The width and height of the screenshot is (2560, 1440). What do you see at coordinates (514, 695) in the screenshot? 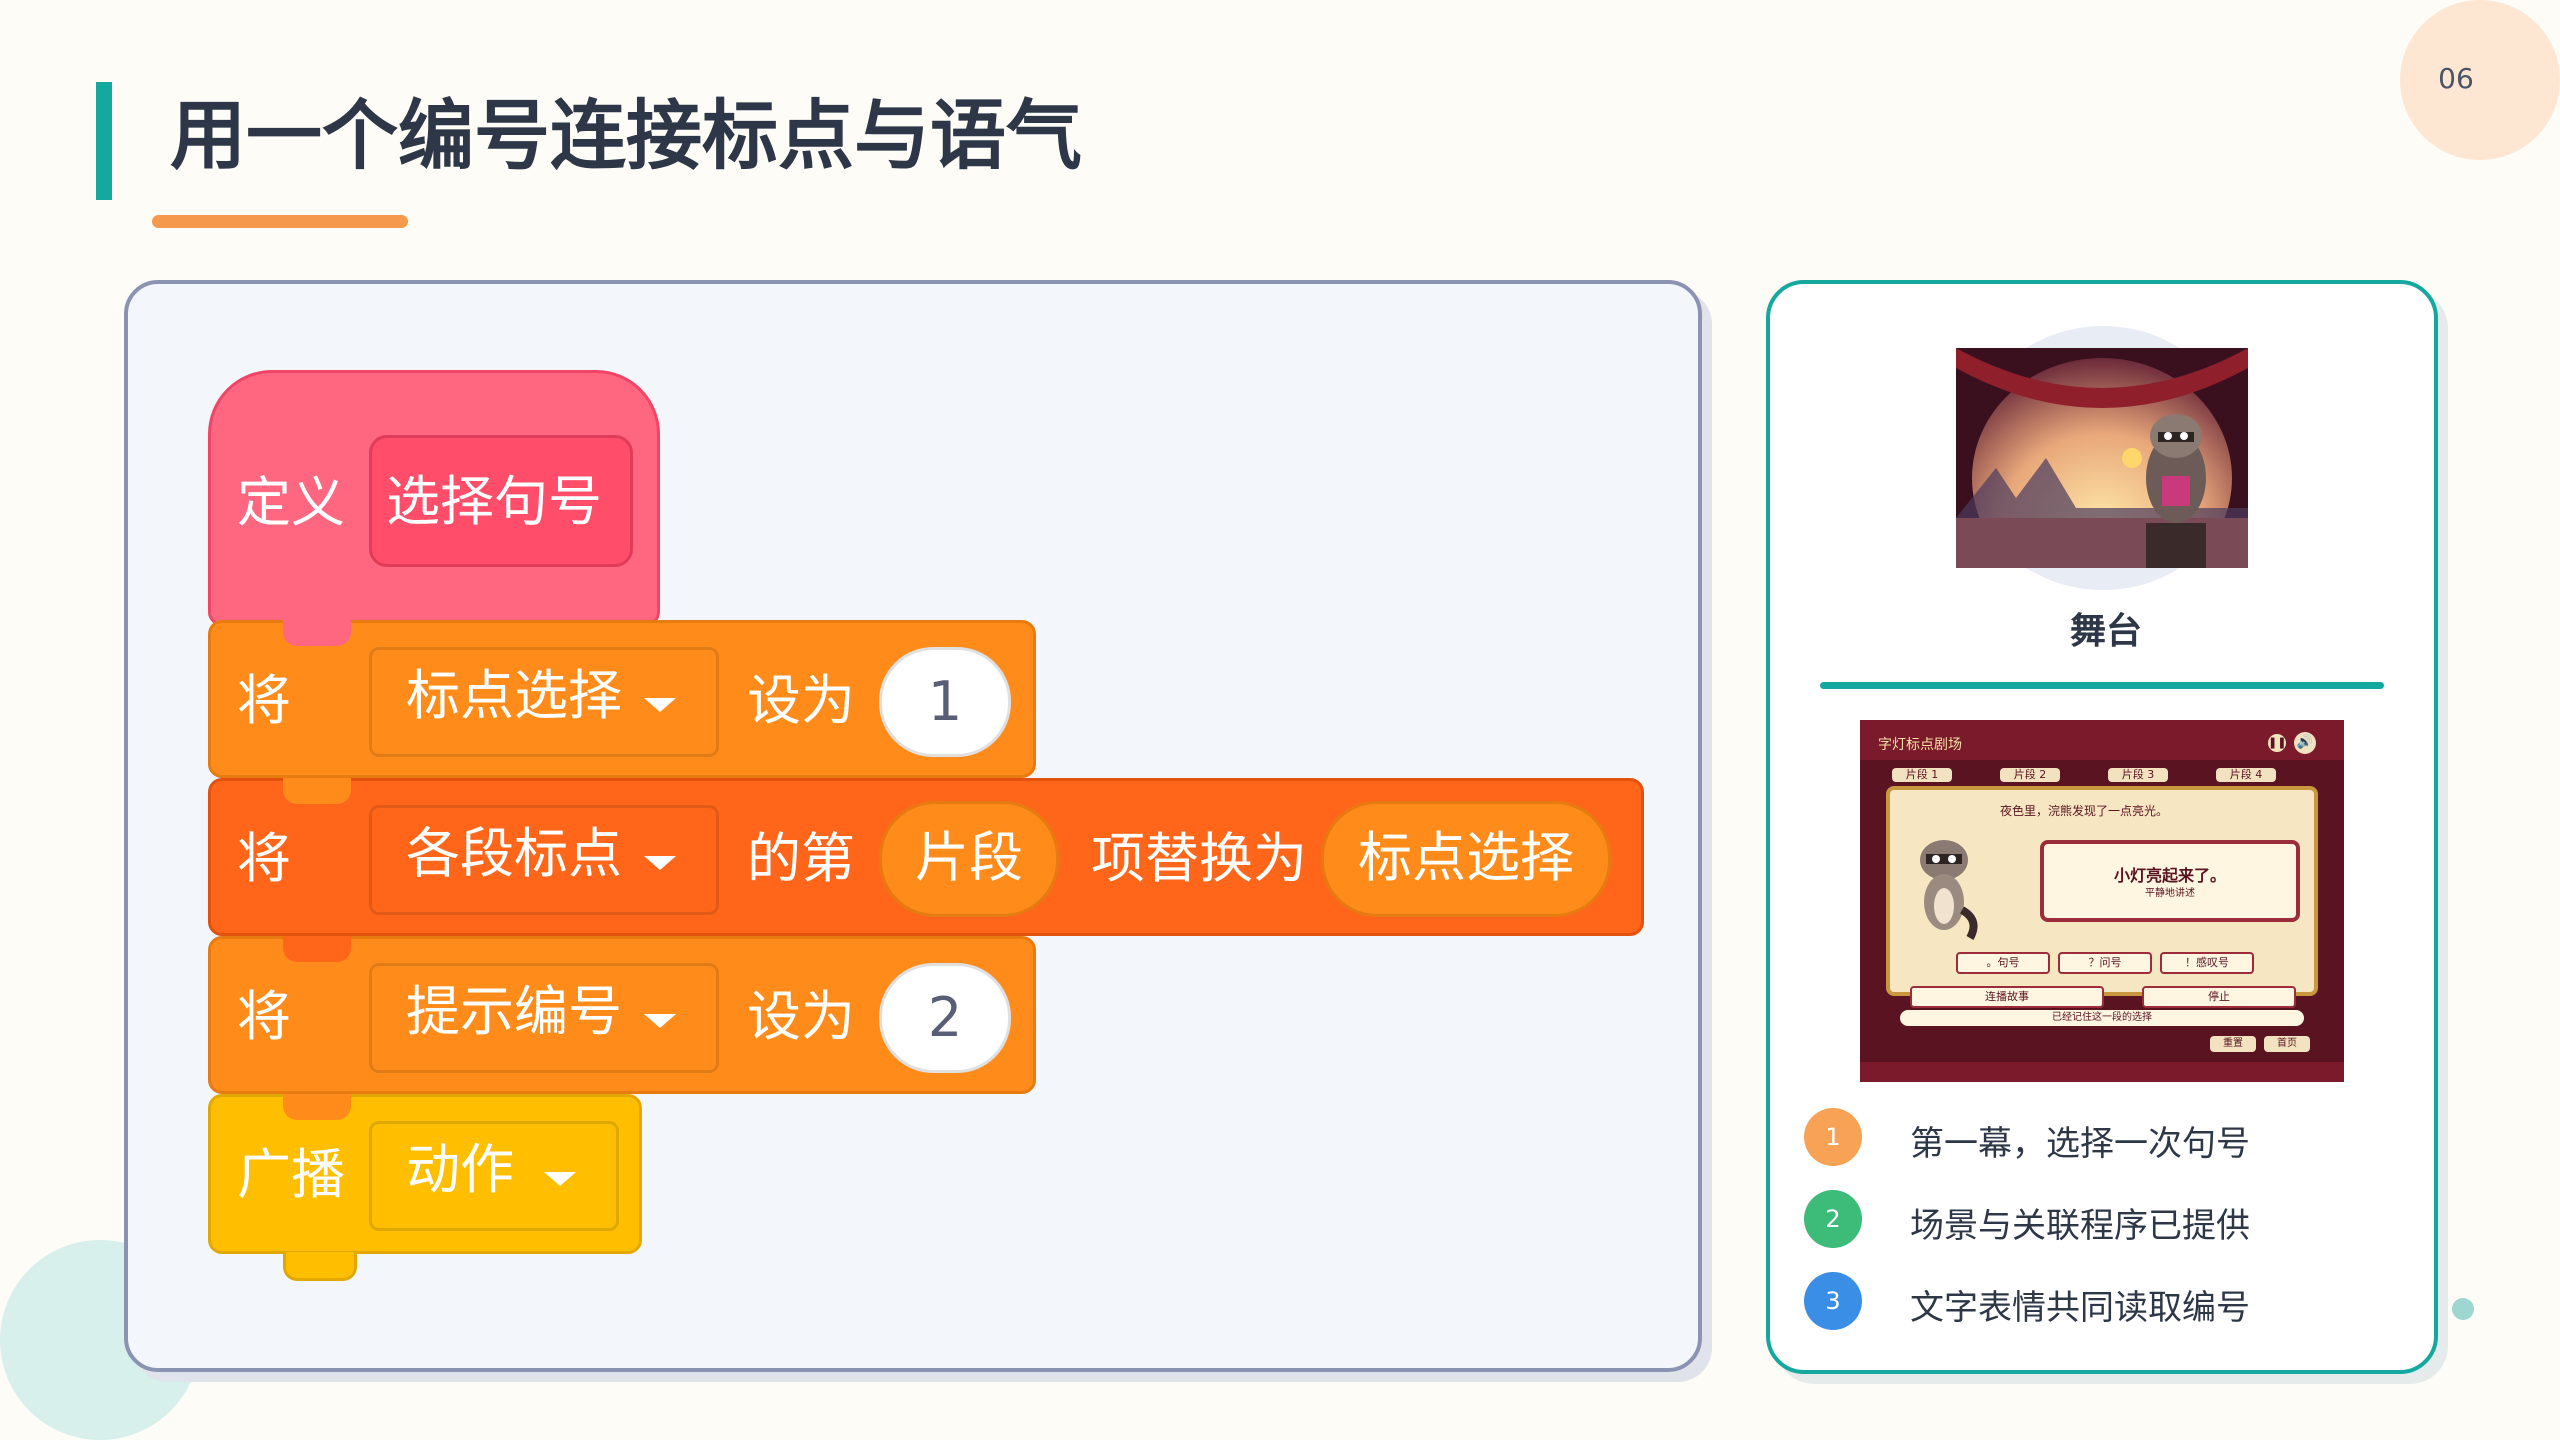
I see `variable-name: 标点选择` at bounding box center [514, 695].